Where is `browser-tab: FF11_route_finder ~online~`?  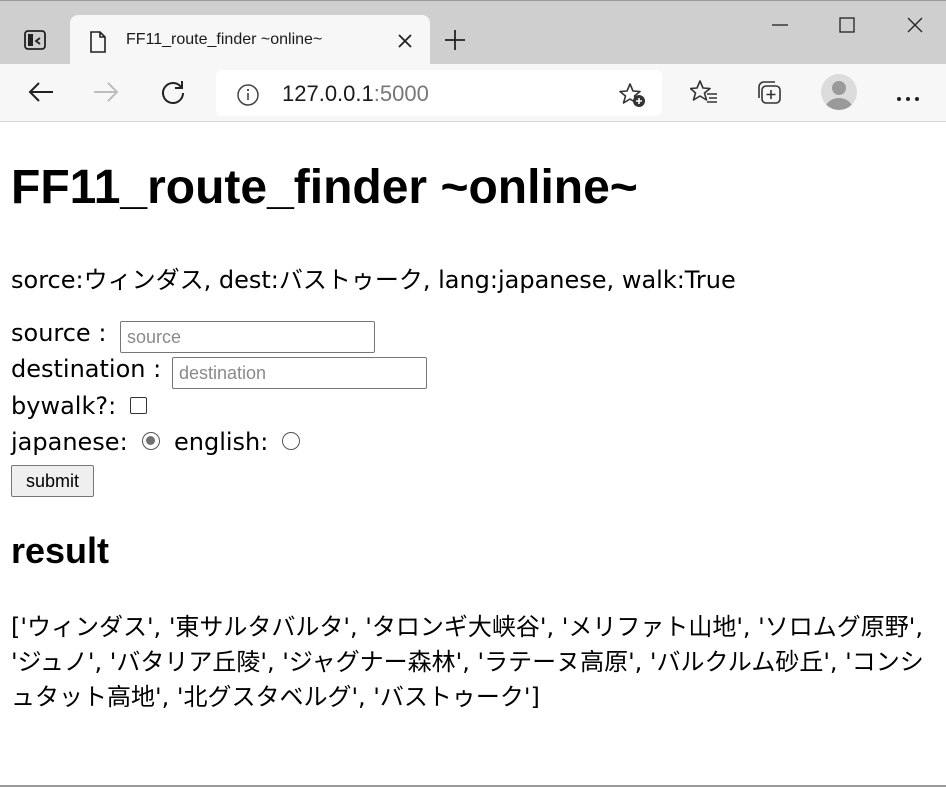
browser-tab: FF11_route_finder ~online~ is located at coordinates (250, 40).